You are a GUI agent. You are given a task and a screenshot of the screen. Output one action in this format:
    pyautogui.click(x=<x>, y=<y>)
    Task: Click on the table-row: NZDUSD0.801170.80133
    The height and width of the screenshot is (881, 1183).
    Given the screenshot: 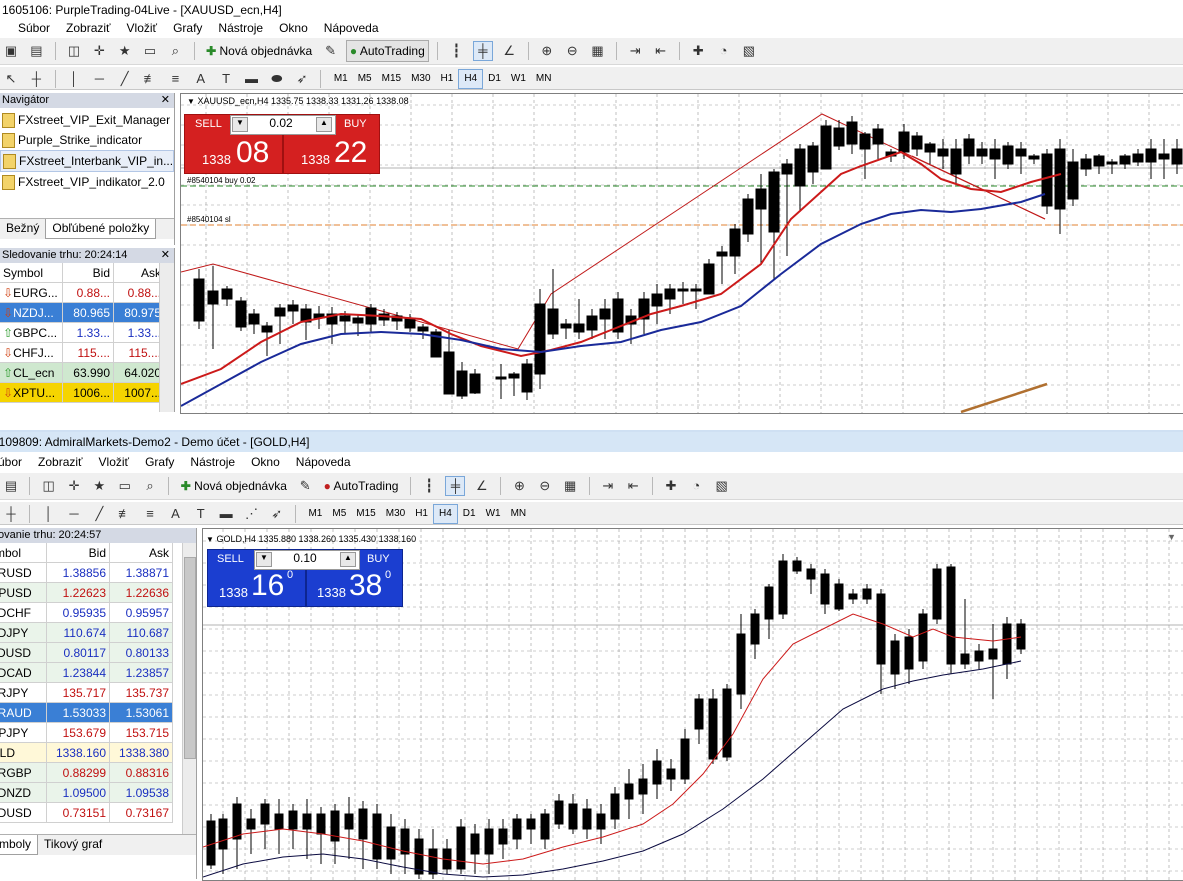 What is the action you would take?
    pyautogui.click(x=86, y=652)
    